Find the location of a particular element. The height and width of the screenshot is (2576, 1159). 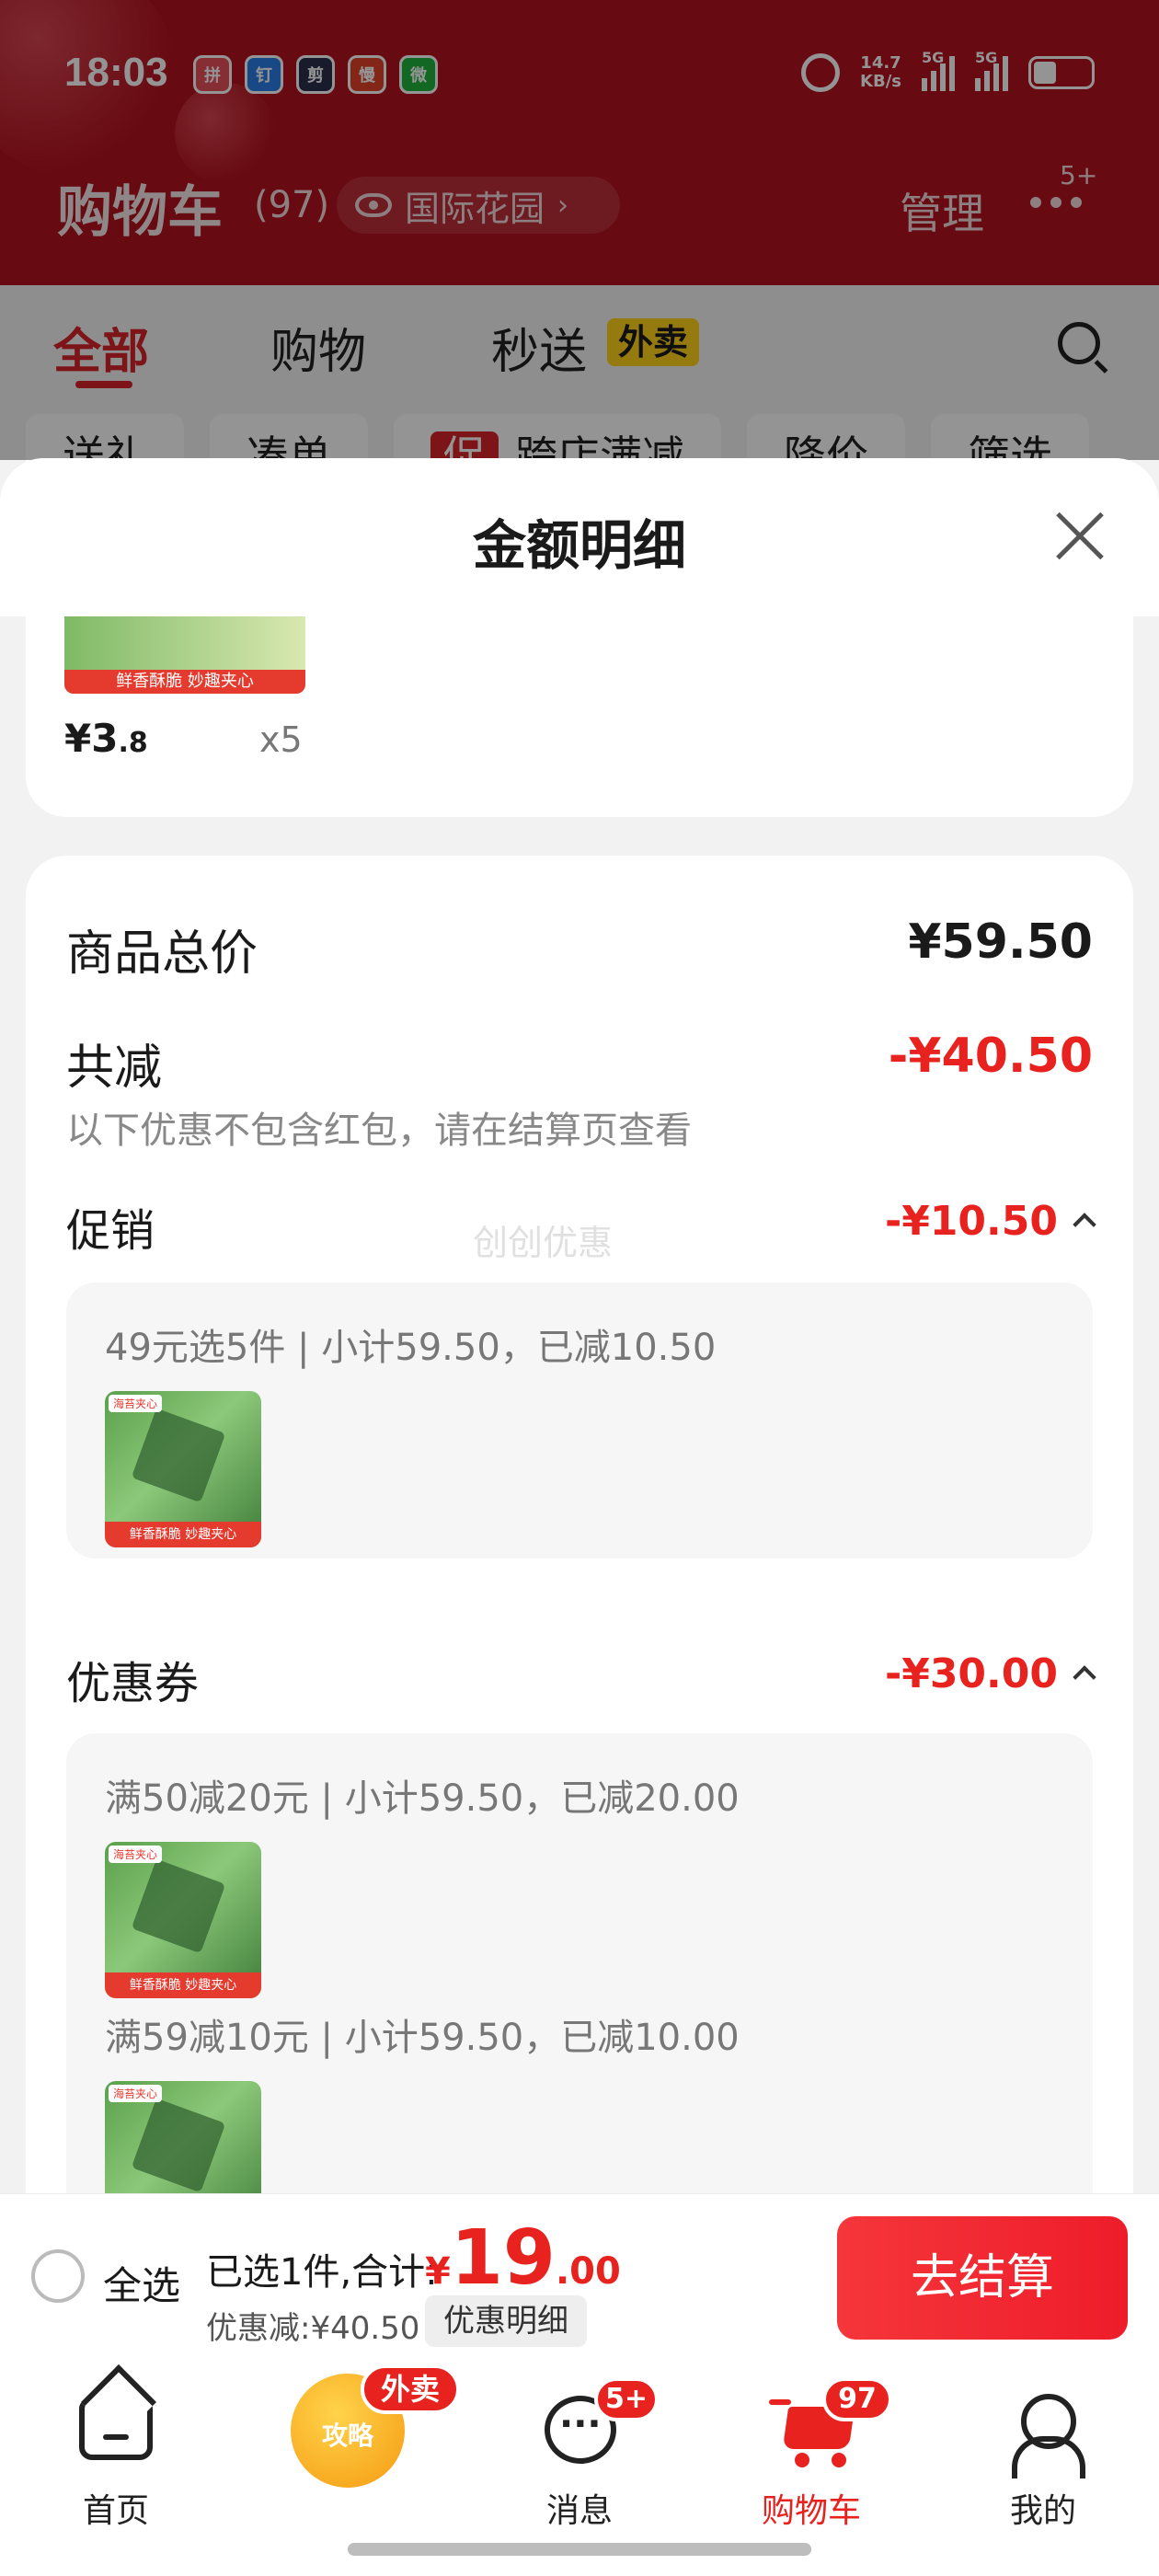

selected-count: 已选1件,合计: is located at coordinates (322, 2272).